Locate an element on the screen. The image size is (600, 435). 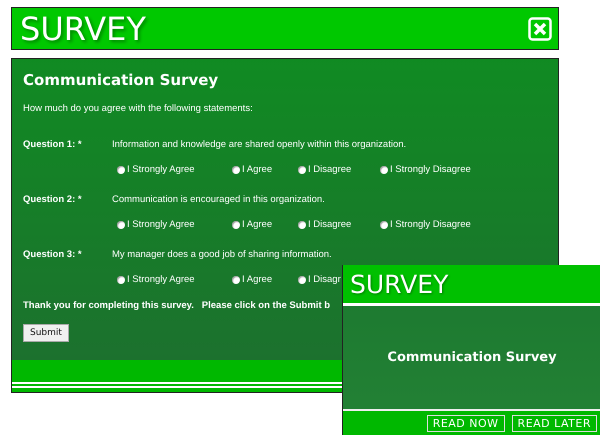
instruction-text: How much do you agree with the following statements: is located at coordinates (138, 108).